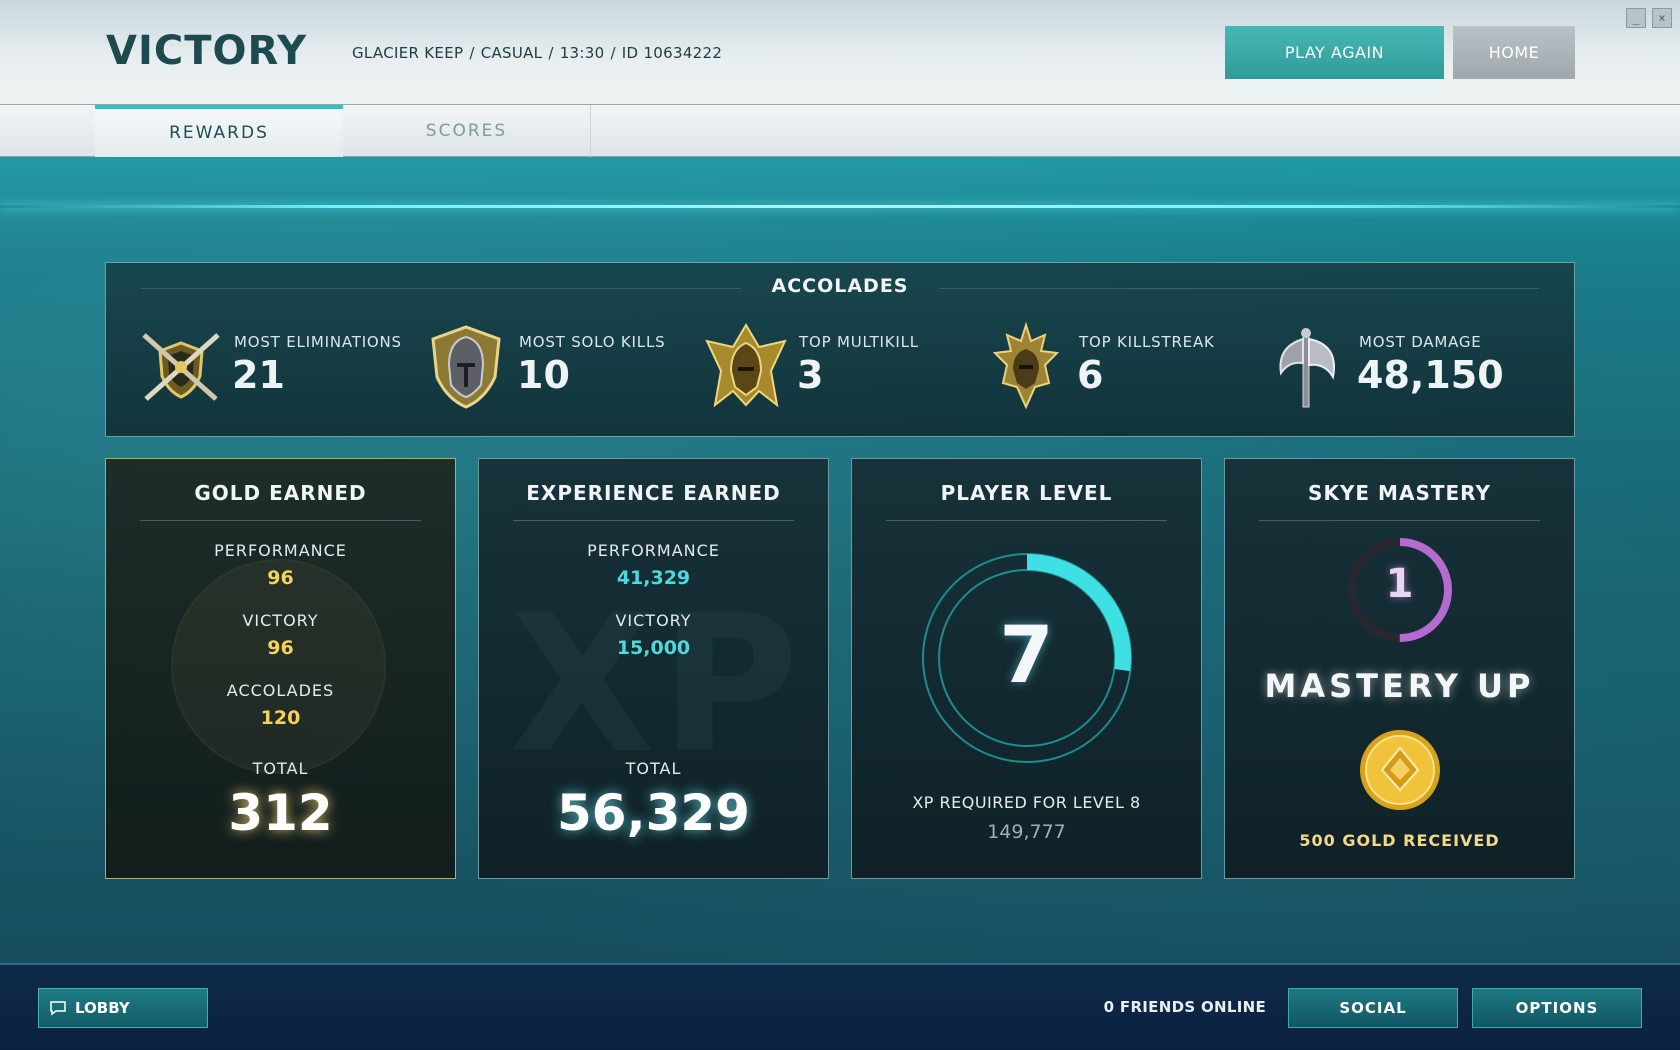 The width and height of the screenshot is (1680, 1050). Describe the element at coordinates (653, 620) in the screenshot. I see `xp-row-label: VICTORY` at that location.